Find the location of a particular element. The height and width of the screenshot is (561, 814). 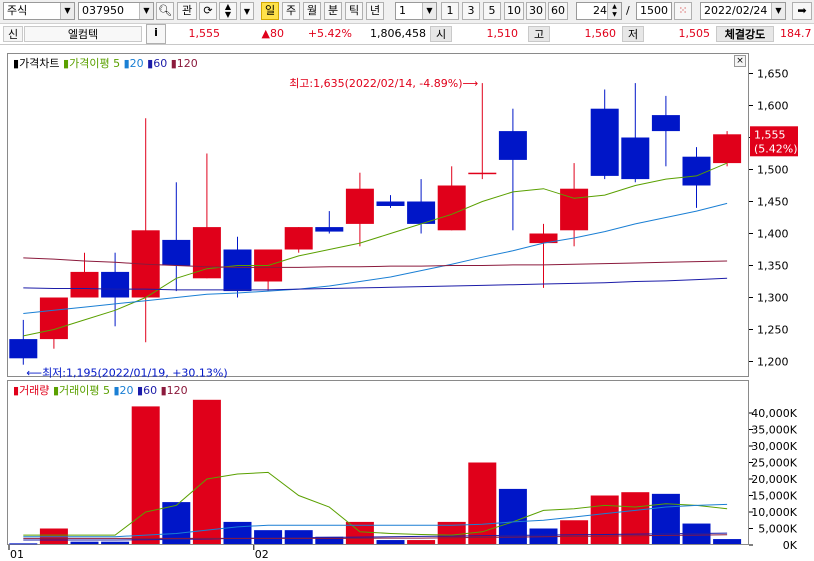

volume-tick-label: 20,000K is located at coordinates (774, 479).